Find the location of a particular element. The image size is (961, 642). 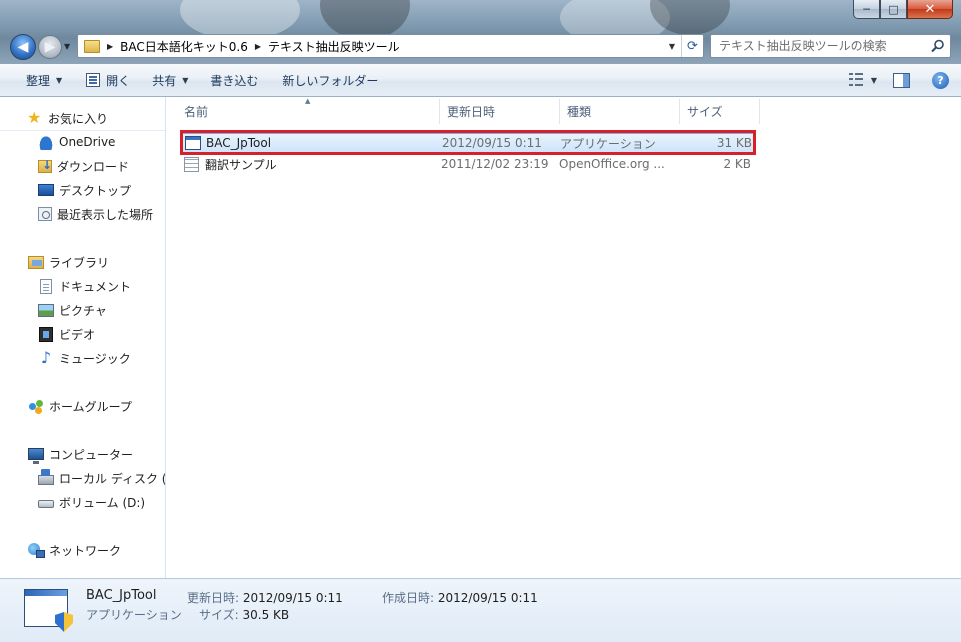

sidebar-item-libraries: ライブラリ is located at coordinates (68, 262).